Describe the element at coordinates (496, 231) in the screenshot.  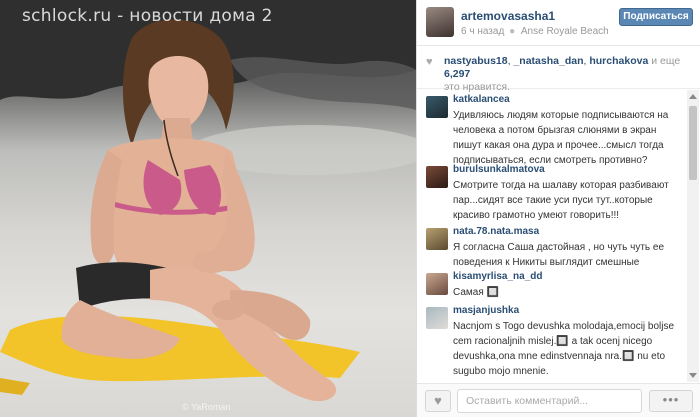
I see `commenter-username: nata.78.nata.masa` at that location.